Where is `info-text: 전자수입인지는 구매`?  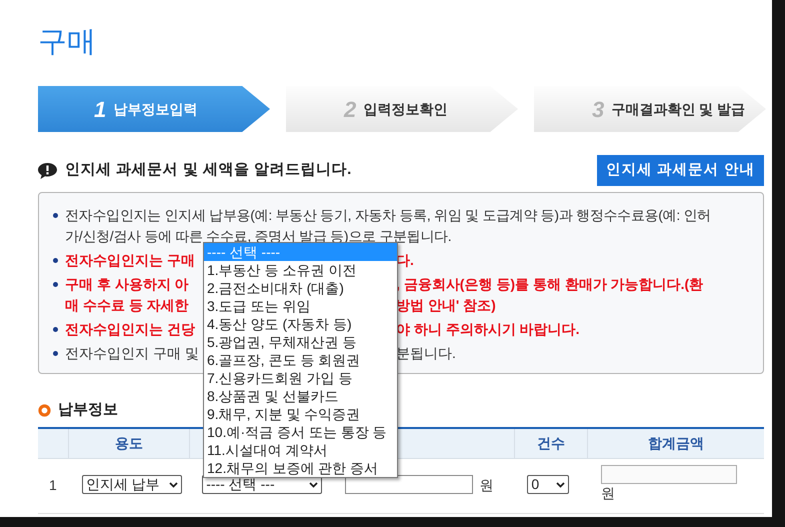 info-text: 전자수입인지는 구매 is located at coordinates (130, 260).